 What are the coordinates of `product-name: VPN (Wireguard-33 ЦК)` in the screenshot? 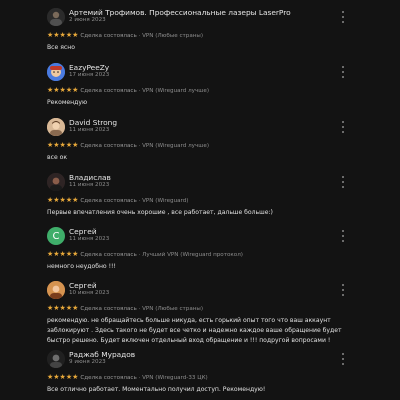 It's located at (175, 378).